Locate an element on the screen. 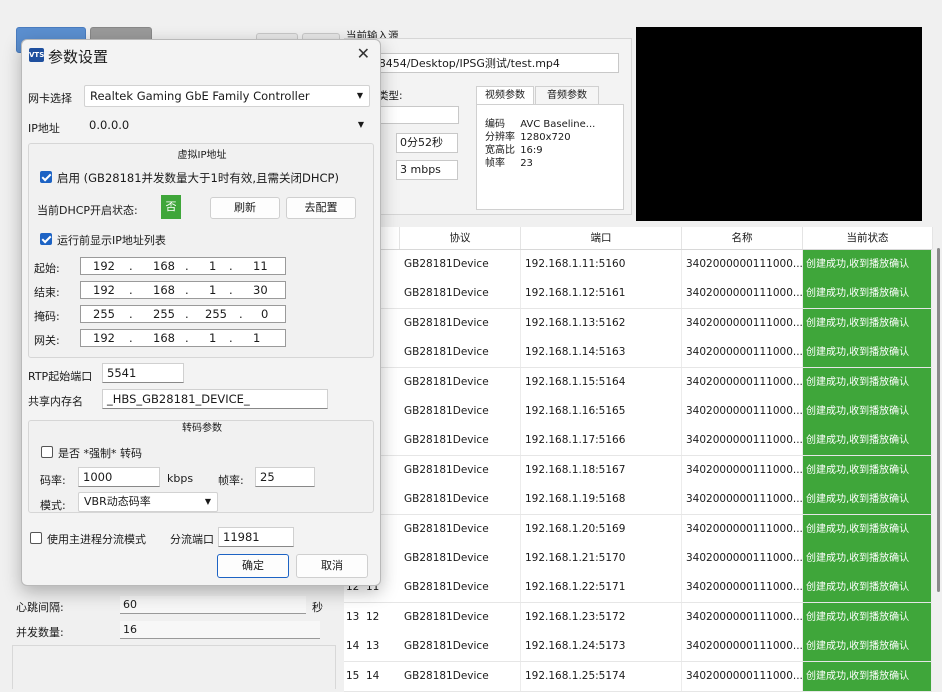 The width and height of the screenshot is (942, 692). refresh-button: 刷新 is located at coordinates (245, 208).